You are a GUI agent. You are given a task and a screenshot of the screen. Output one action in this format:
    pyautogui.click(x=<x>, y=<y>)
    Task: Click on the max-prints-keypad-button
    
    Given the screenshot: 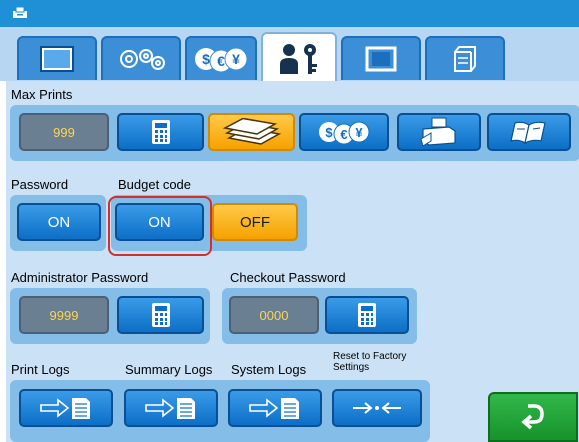 What is the action you would take?
    pyautogui.click(x=160, y=132)
    